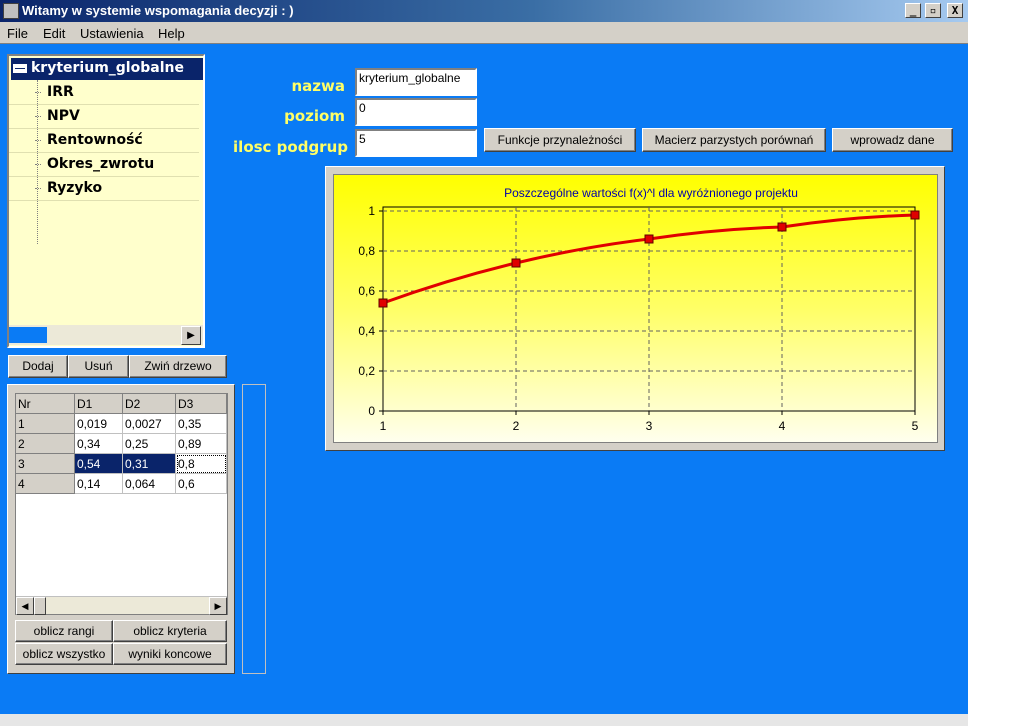 This screenshot has height=726, width=1024. What do you see at coordinates (104, 117) in the screenshot?
I see `tree-node-npv: NPV` at bounding box center [104, 117].